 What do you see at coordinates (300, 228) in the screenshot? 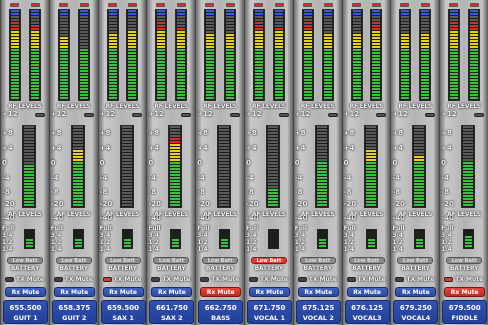
I see `battery-scale-label: Full` at bounding box center [300, 228].